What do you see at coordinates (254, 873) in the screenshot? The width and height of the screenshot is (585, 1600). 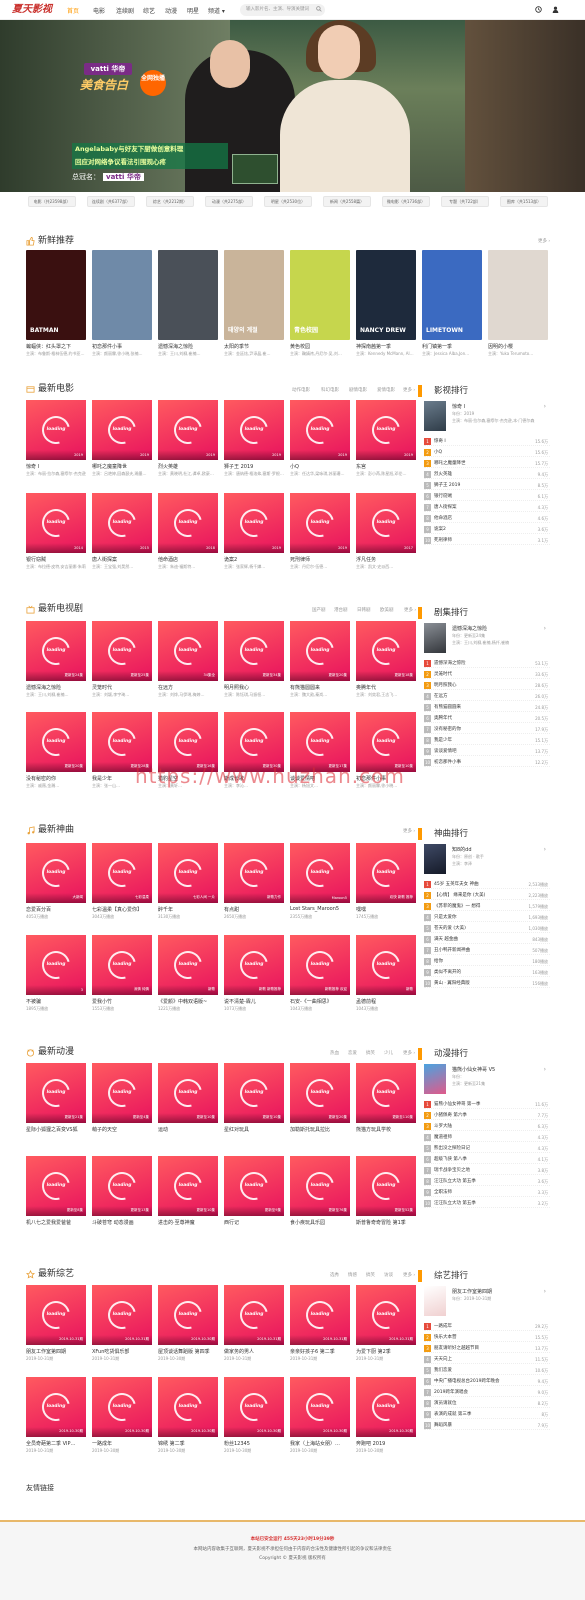 I see `media-card: loading 新歌力作` at bounding box center [254, 873].